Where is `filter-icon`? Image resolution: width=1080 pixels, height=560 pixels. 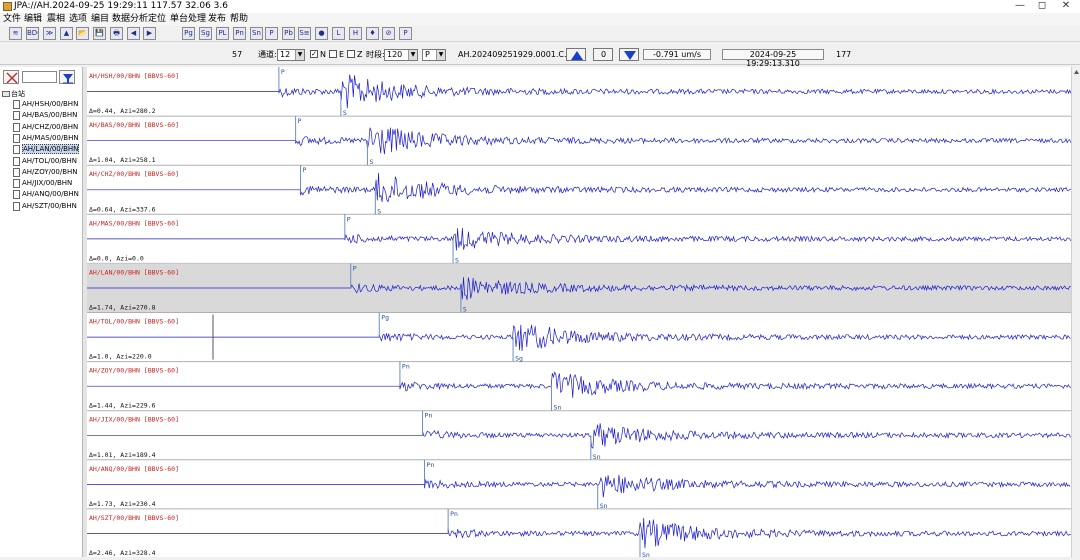 filter-icon is located at coordinates (68, 79).